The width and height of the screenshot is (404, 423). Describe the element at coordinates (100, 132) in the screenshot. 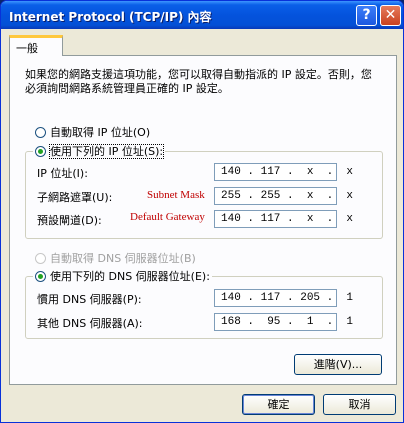

I see `radio-auto-ip-label: 自動取得 IP 位址(O)` at that location.